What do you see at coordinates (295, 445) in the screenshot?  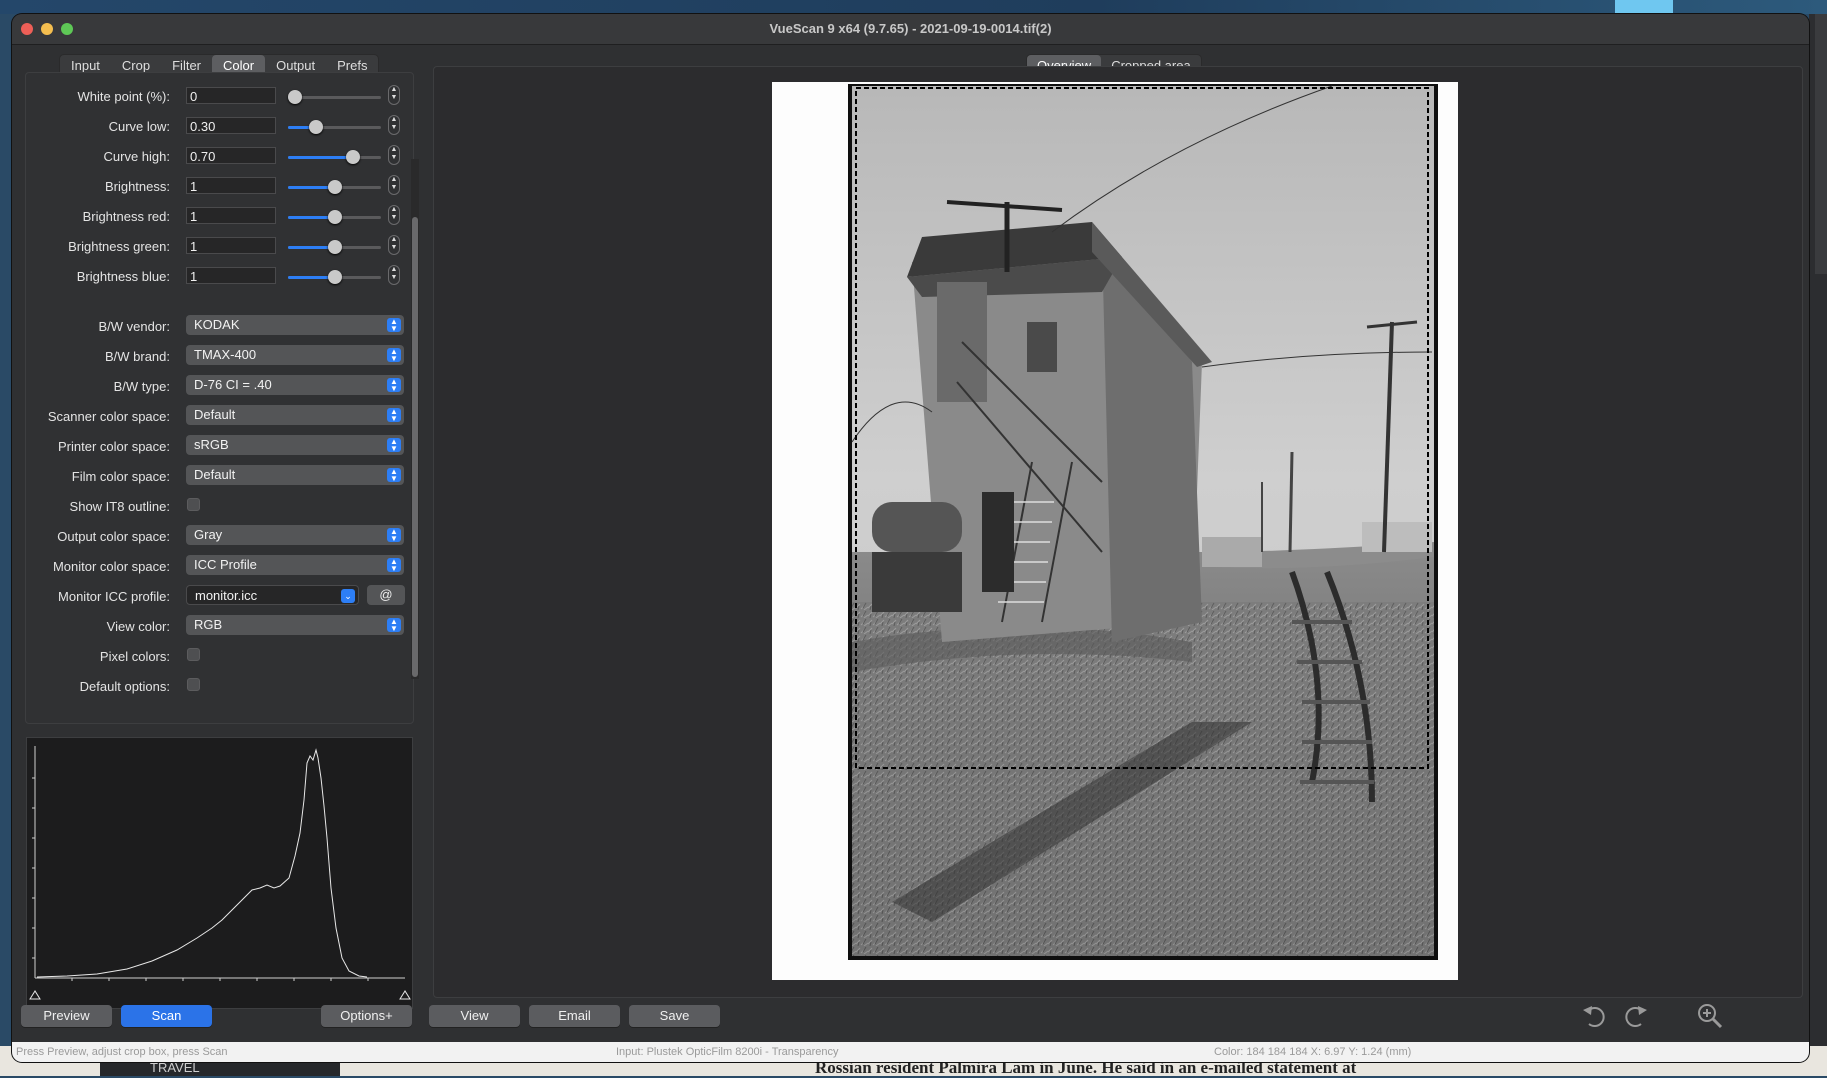 I see `printer-color-space-select: sRGB ▲ ▼` at bounding box center [295, 445].